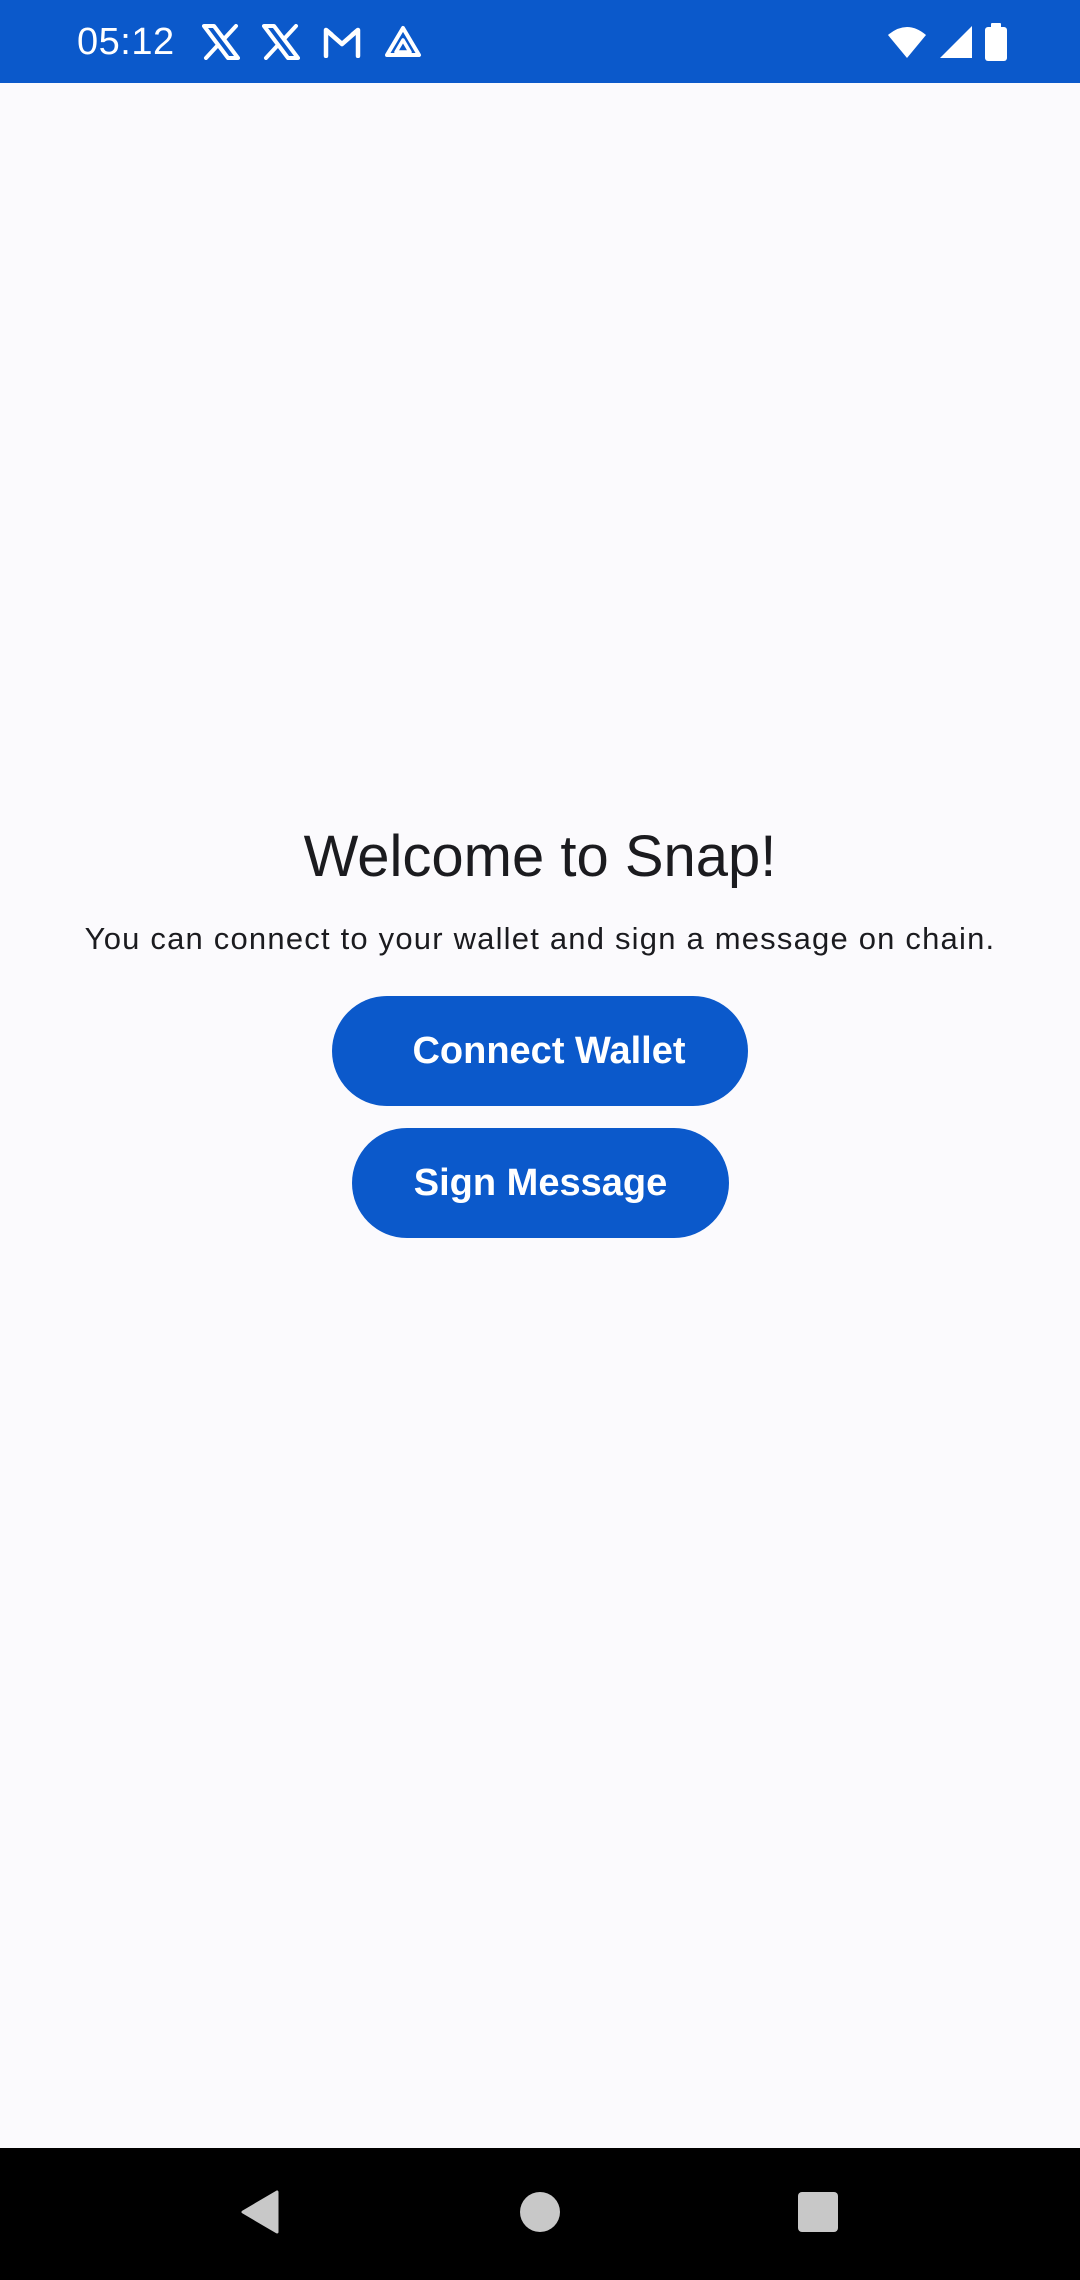 Image resolution: width=1080 pixels, height=2280 pixels. I want to click on home-icon, so click(540, 2214).